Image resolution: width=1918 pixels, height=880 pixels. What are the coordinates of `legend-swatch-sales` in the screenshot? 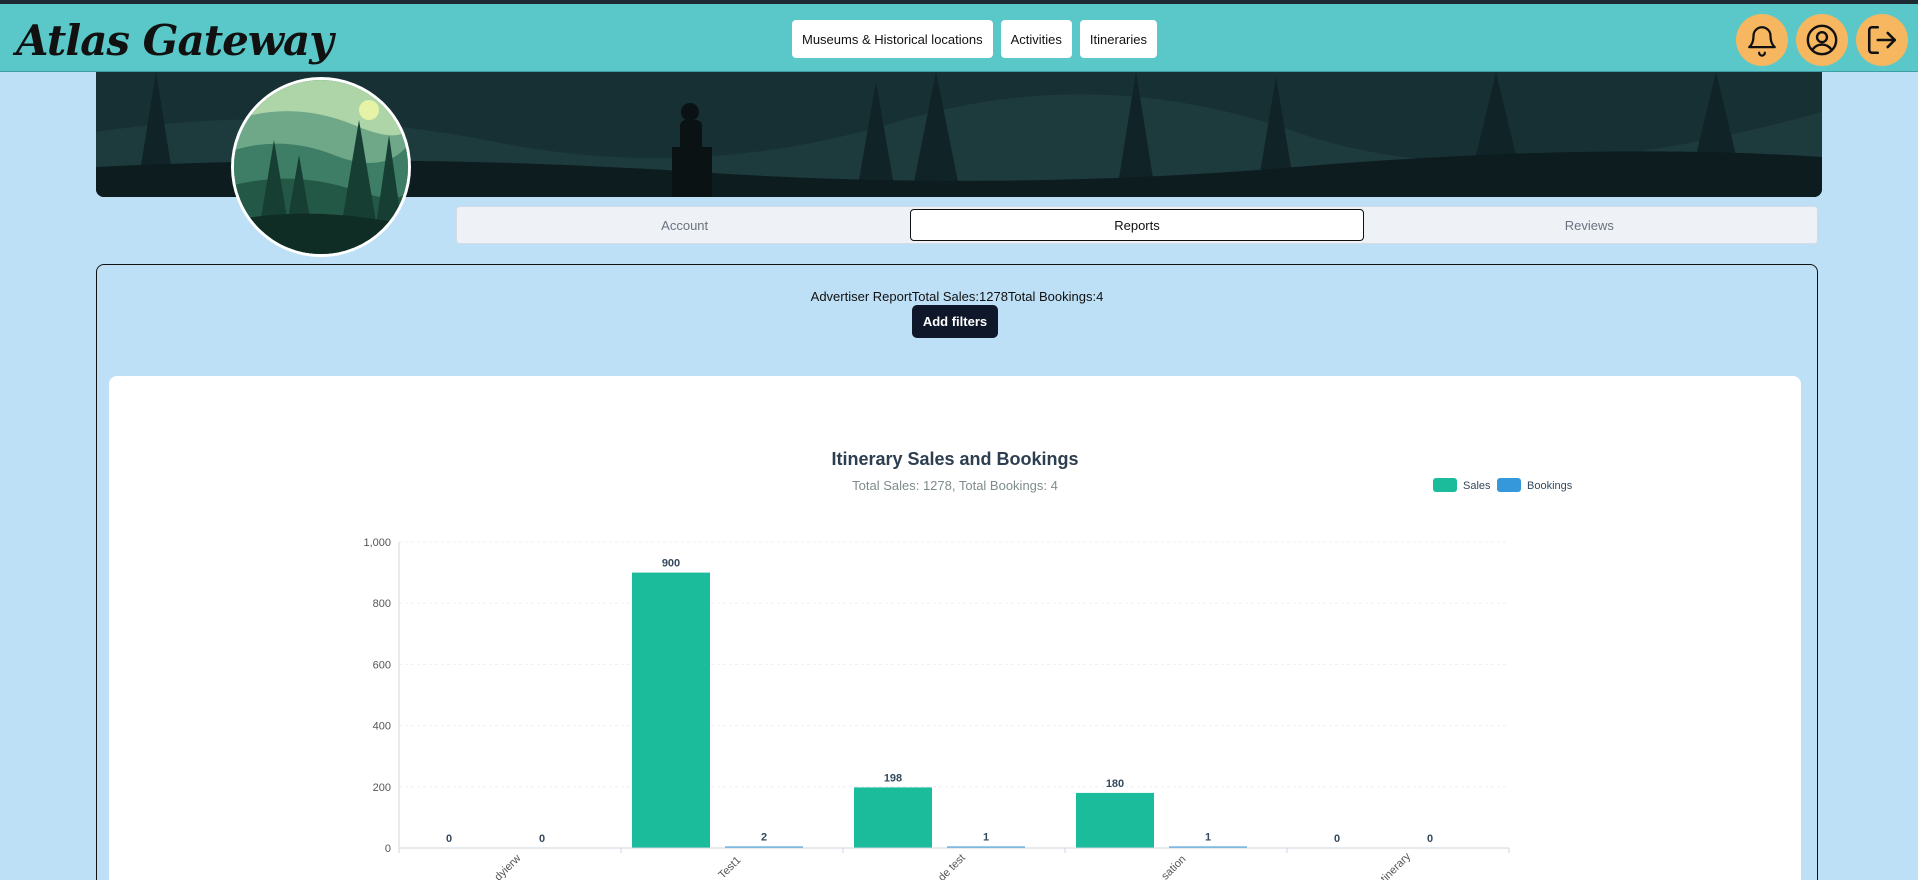 It's located at (1445, 485).